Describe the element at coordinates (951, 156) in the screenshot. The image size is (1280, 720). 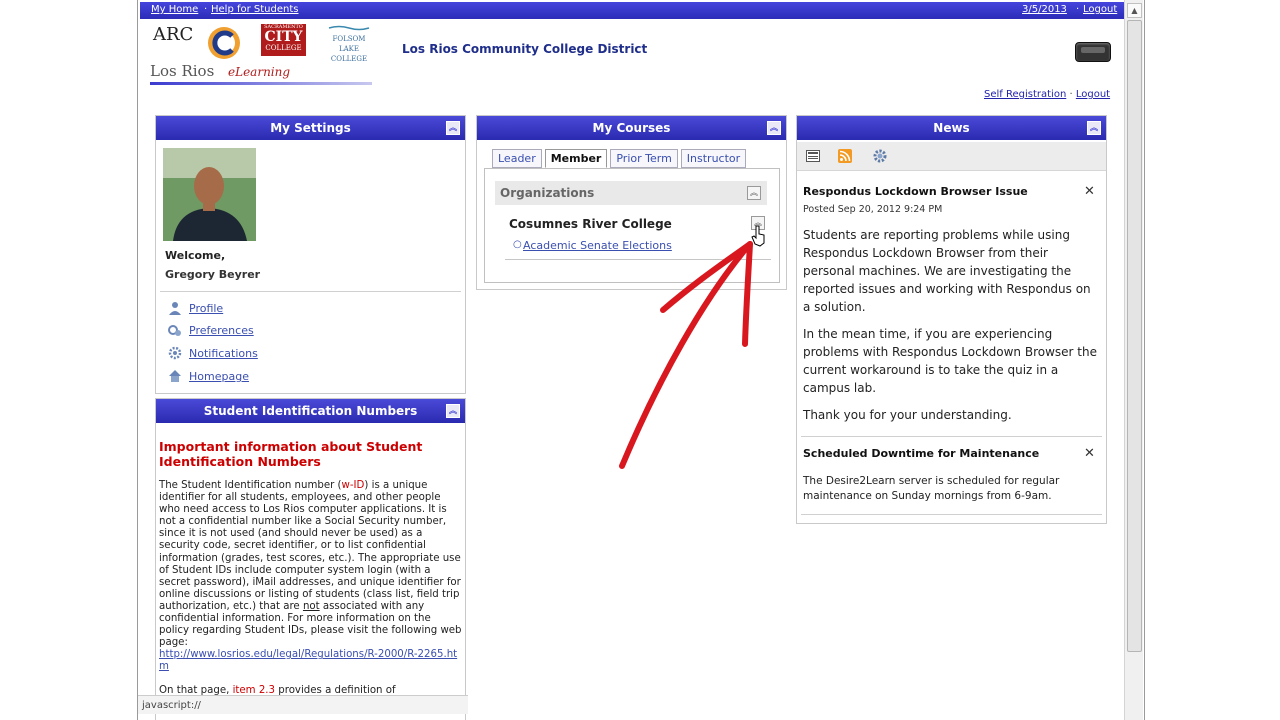
I see `news-toolbar` at that location.